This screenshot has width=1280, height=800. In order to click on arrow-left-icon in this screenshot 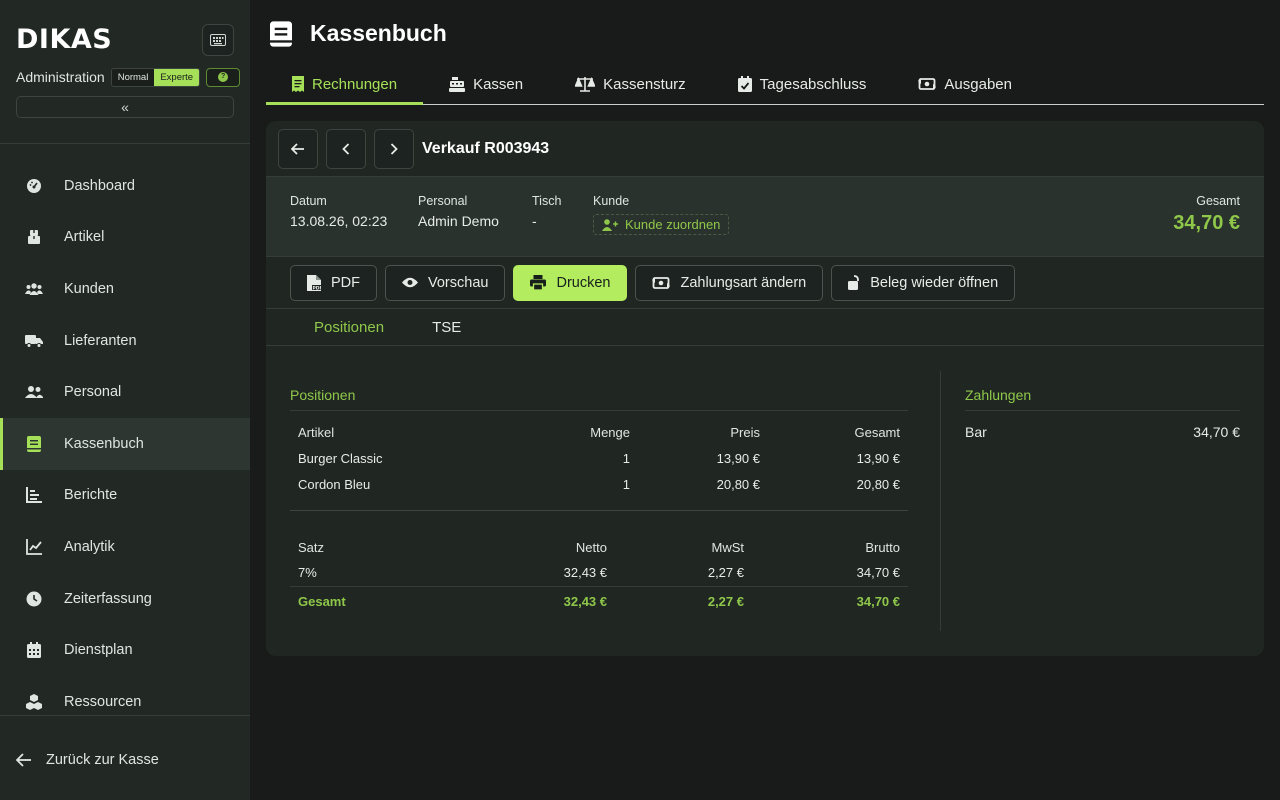, I will do `click(24, 760)`.